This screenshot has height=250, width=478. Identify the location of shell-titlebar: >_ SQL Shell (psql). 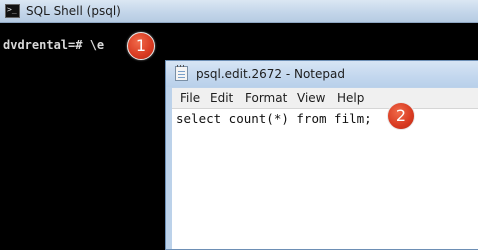
(239, 11).